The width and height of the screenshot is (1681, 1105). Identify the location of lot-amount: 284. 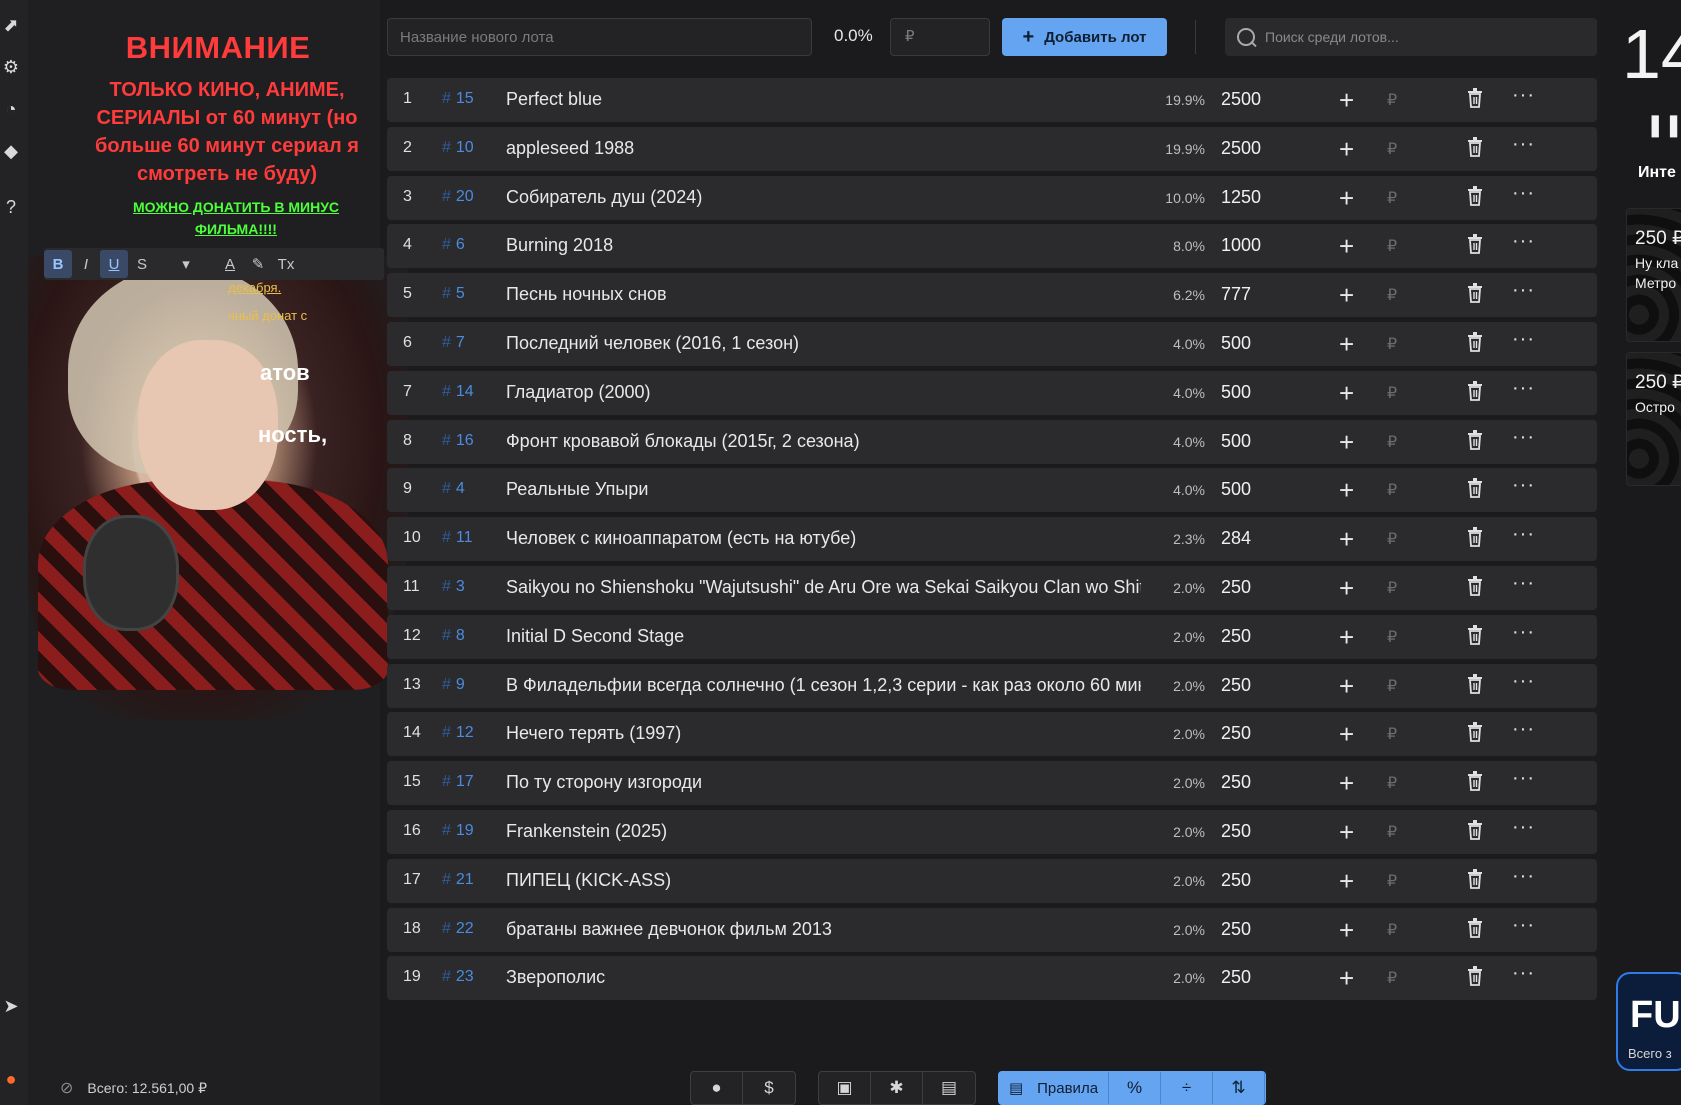
(1236, 538).